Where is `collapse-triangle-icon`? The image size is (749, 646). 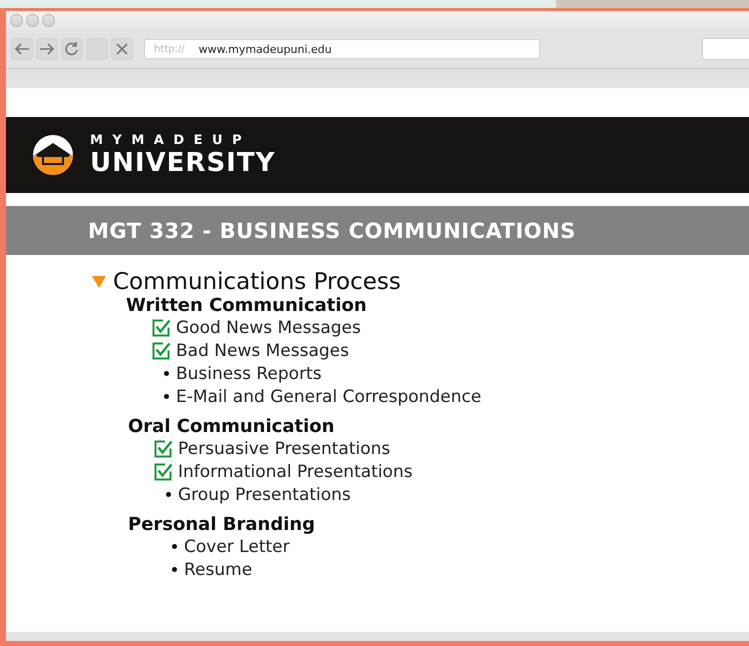 collapse-triangle-icon is located at coordinates (99, 282).